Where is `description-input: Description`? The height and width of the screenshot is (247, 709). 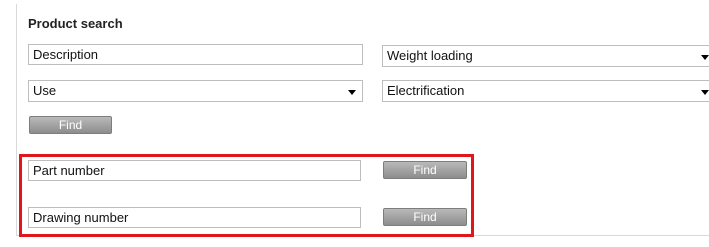
description-input: Description is located at coordinates (195, 54).